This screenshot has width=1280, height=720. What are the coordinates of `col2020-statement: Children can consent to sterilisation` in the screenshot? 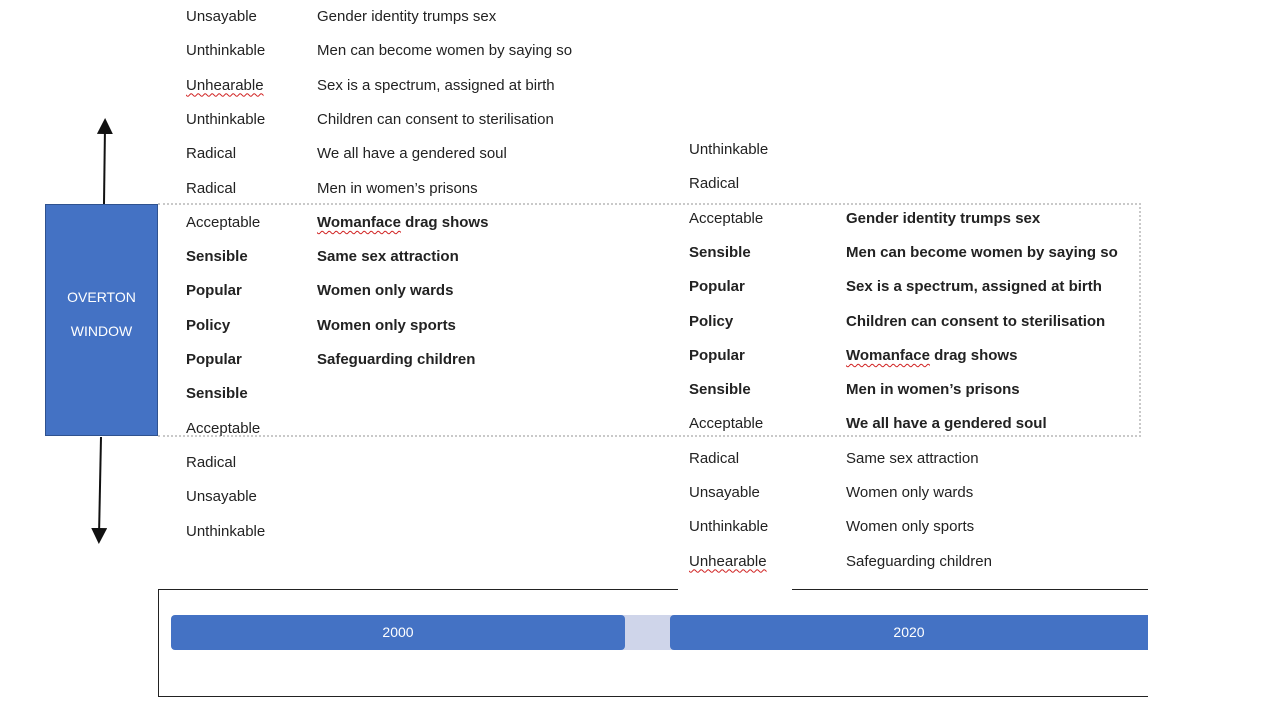 It's located at (976, 321).